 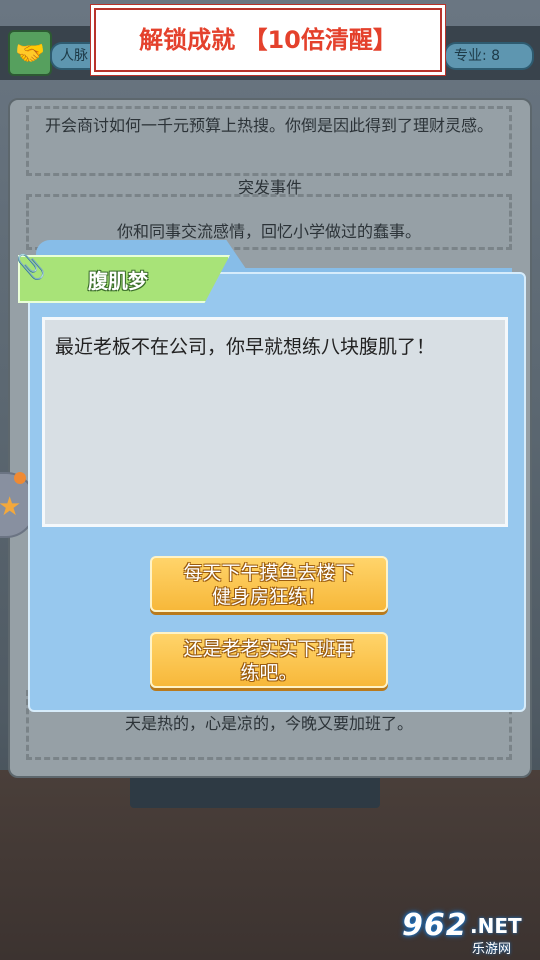 What do you see at coordinates (11, 507) in the screenshot?
I see `star-icon: ★` at bounding box center [11, 507].